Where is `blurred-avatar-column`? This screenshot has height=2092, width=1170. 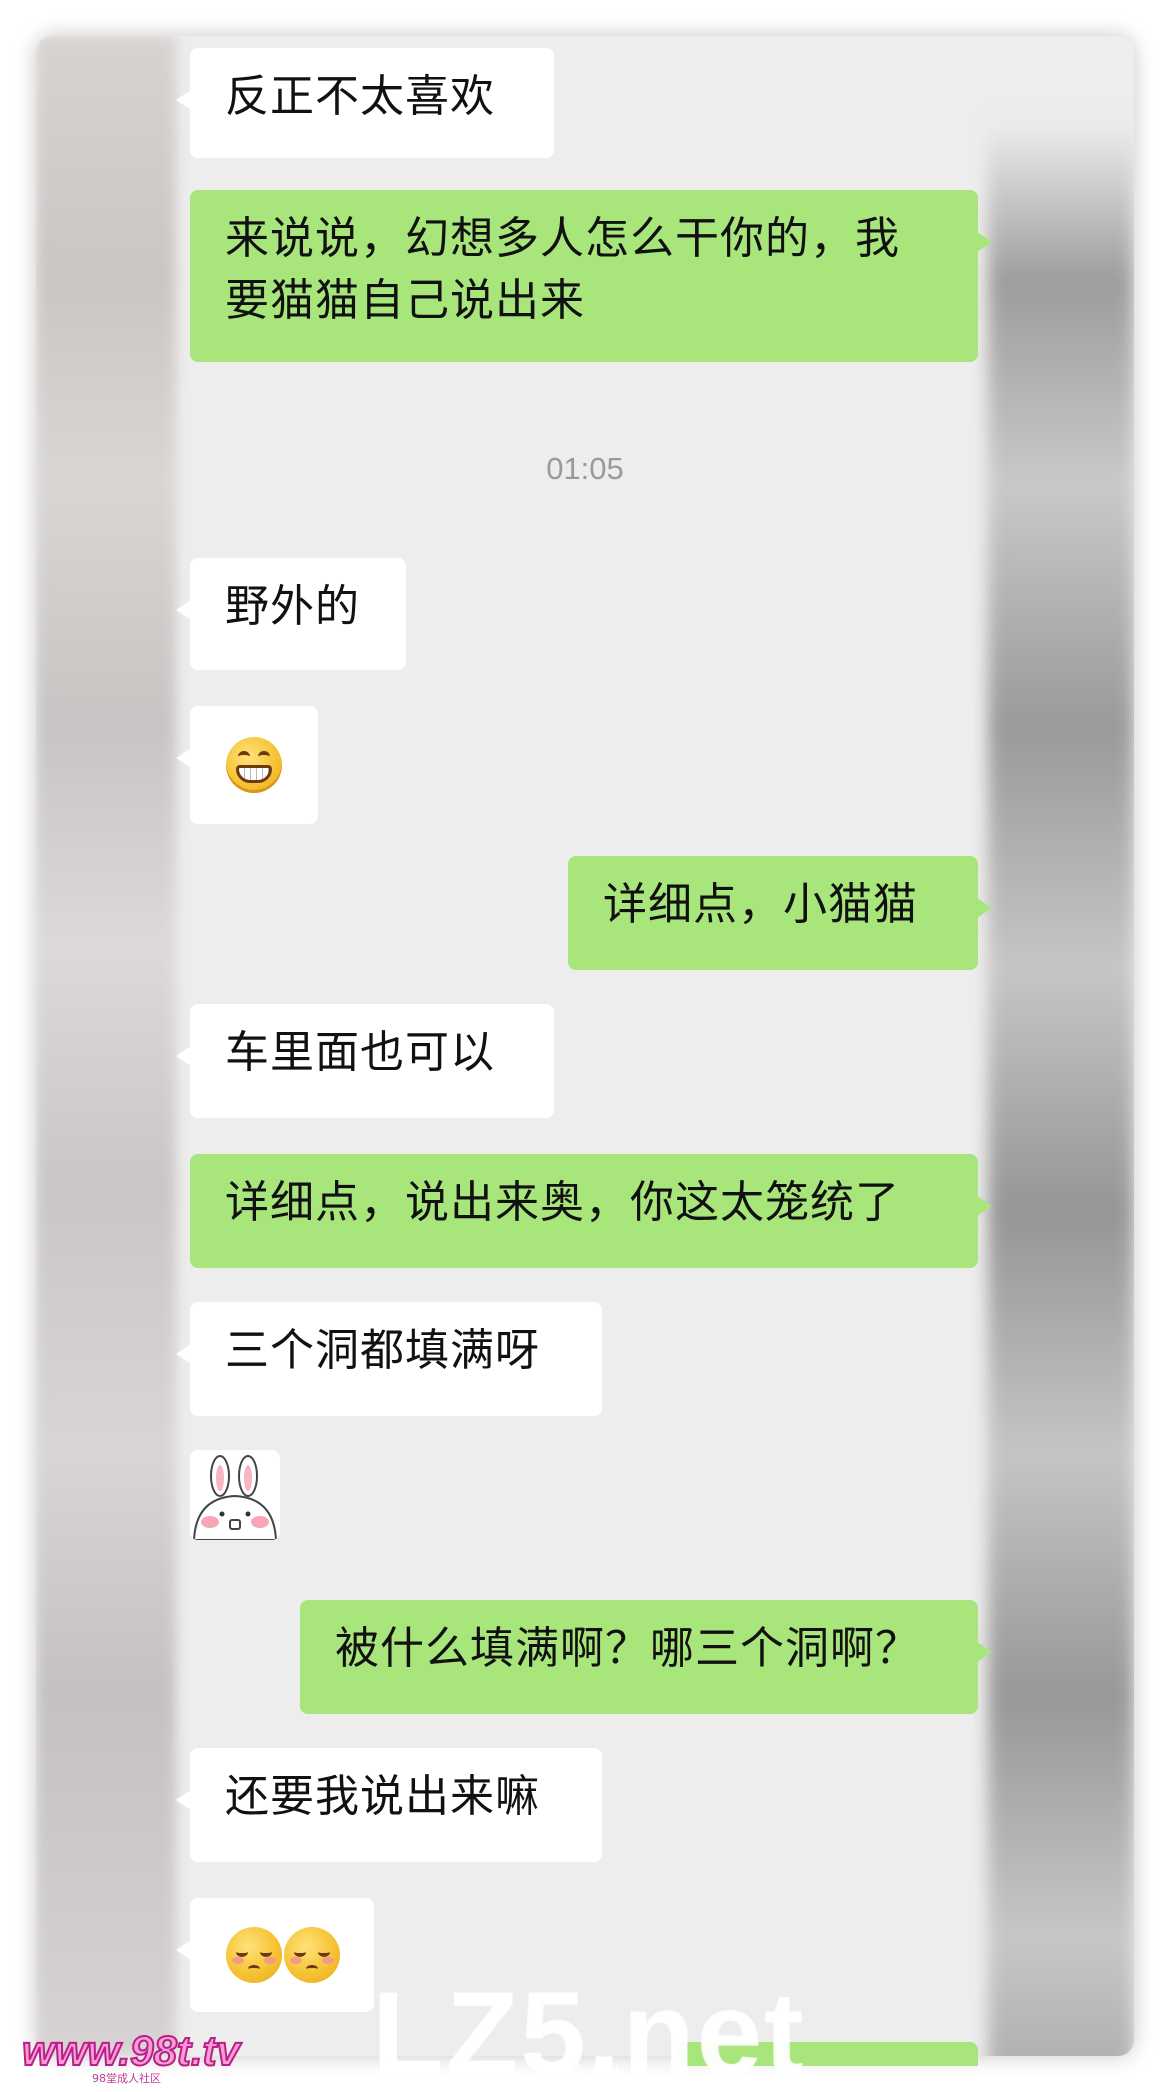
blurred-avatar-column is located at coordinates (106, 1046).